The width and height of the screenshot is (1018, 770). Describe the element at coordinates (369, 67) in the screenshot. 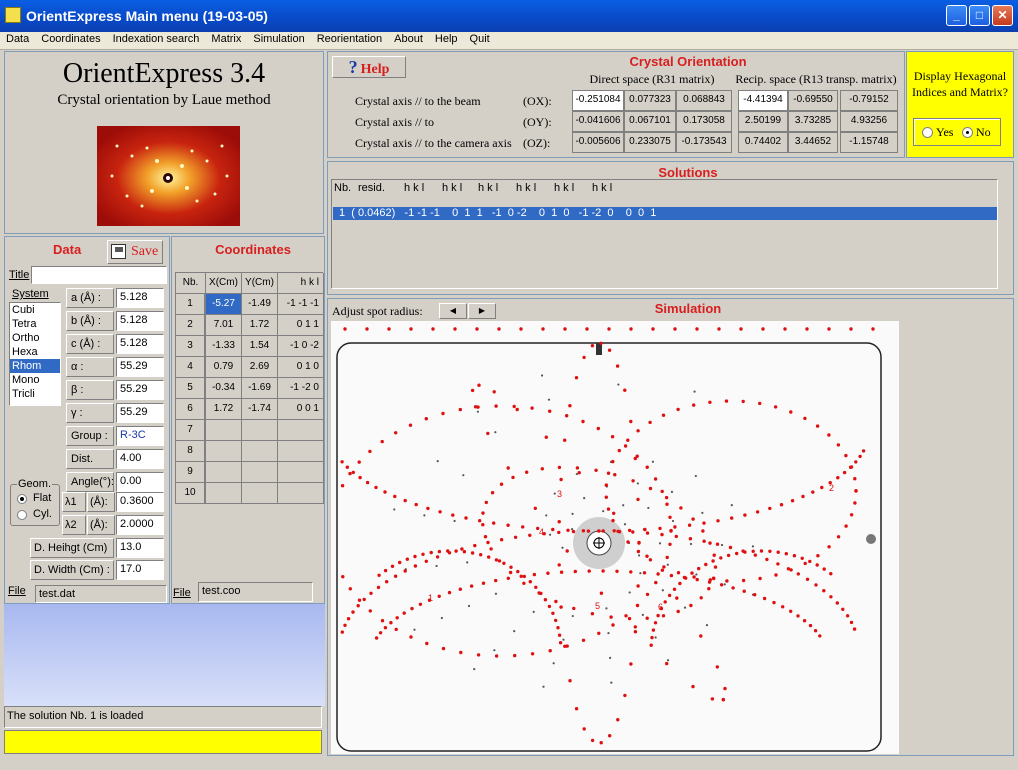

I see `help-button: ? Help` at that location.